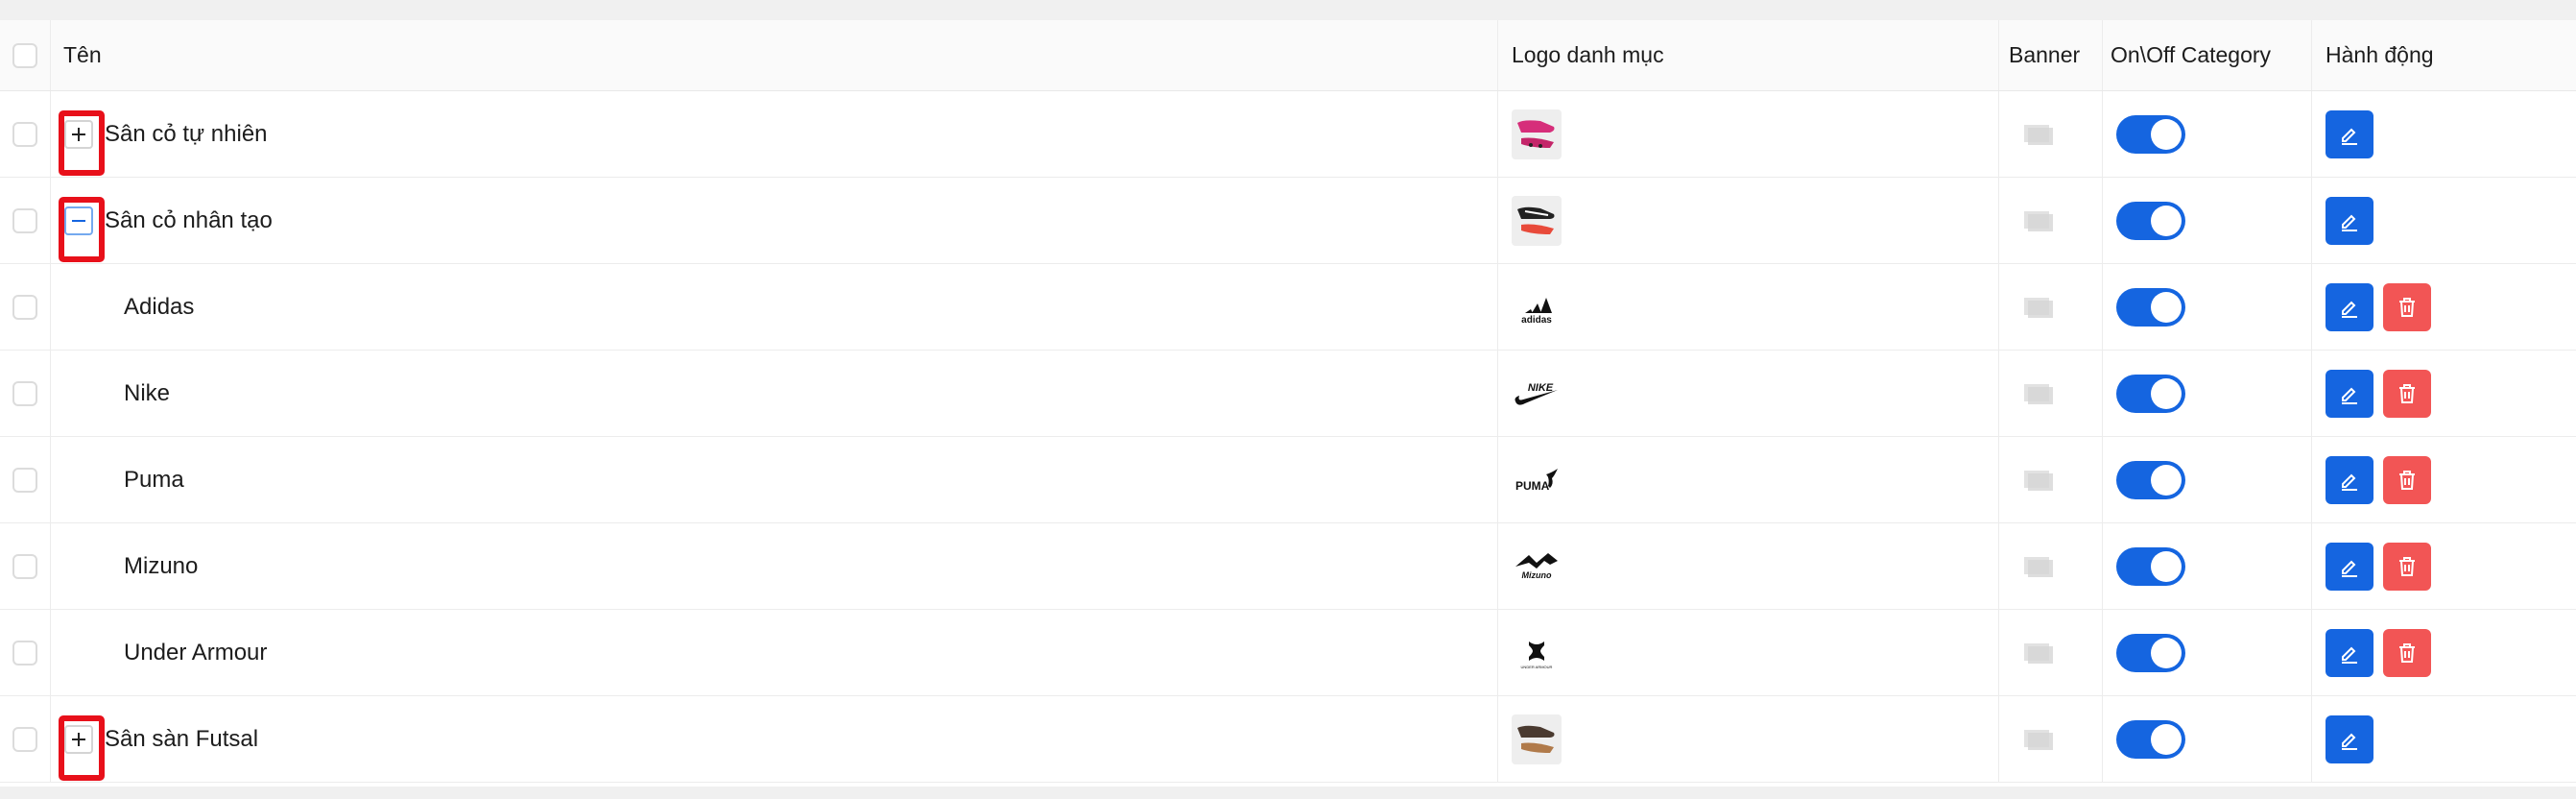 This screenshot has width=2576, height=799. Describe the element at coordinates (1536, 320) in the screenshot. I see `svg-text: adidas` at that location.